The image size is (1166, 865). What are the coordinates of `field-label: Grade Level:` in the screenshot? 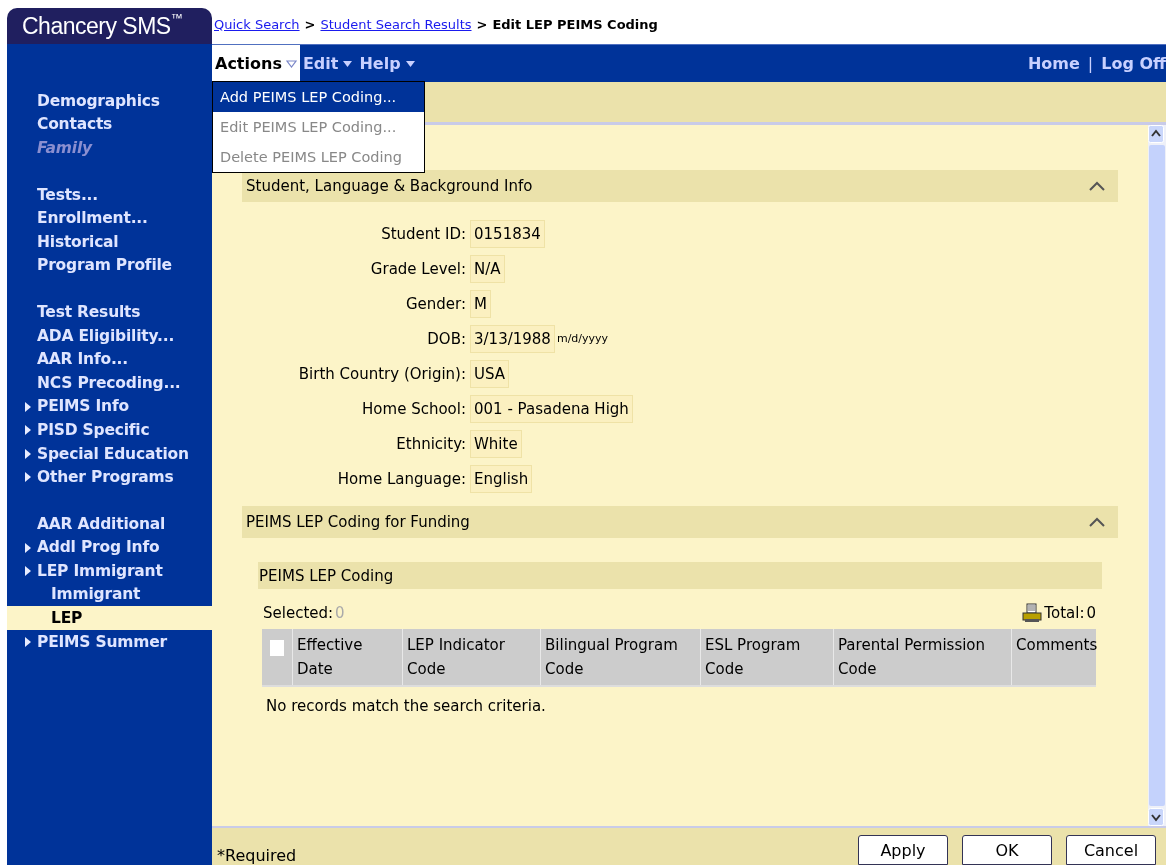 It's located at (418, 268).